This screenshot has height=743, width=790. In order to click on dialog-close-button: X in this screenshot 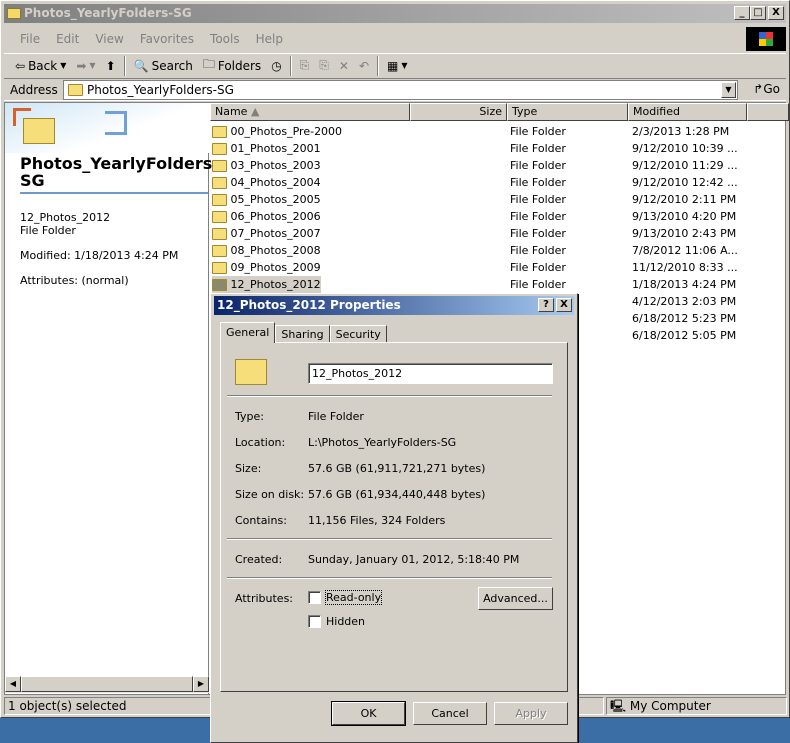, I will do `click(564, 305)`.